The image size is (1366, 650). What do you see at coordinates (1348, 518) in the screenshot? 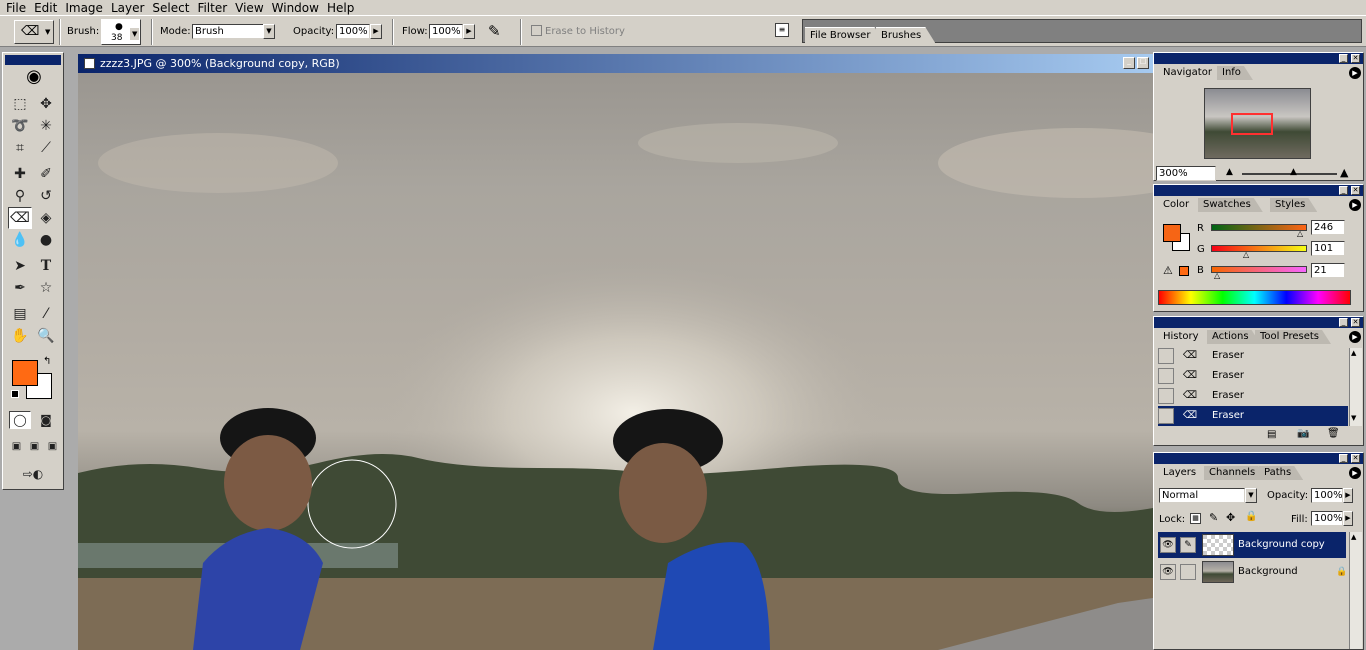
I see `fill-slider-button: ▶` at bounding box center [1348, 518].